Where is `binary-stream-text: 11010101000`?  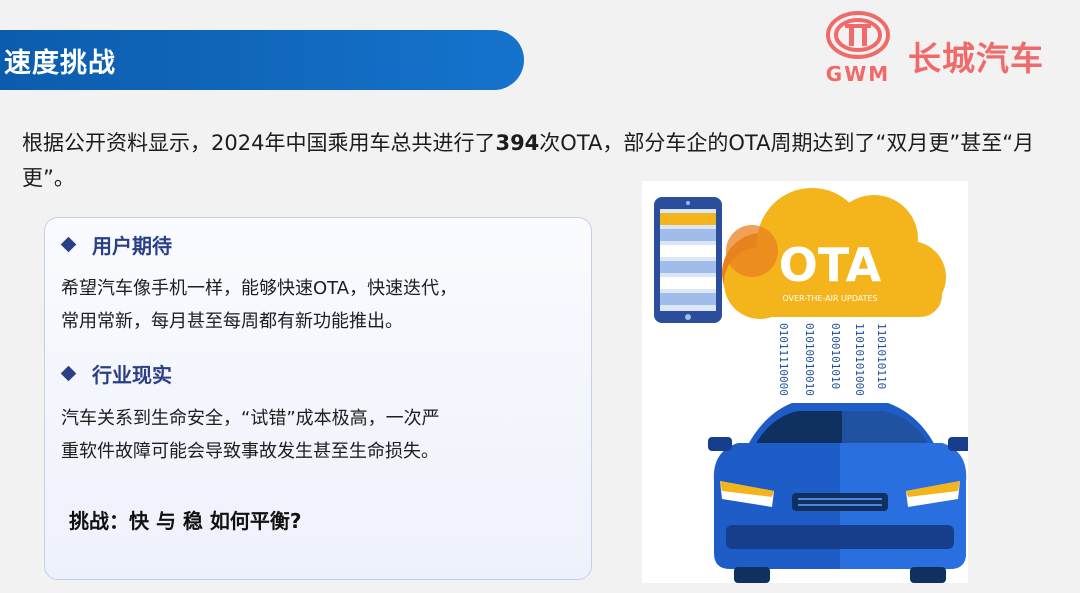 binary-stream-text: 11010101000 is located at coordinates (859, 359).